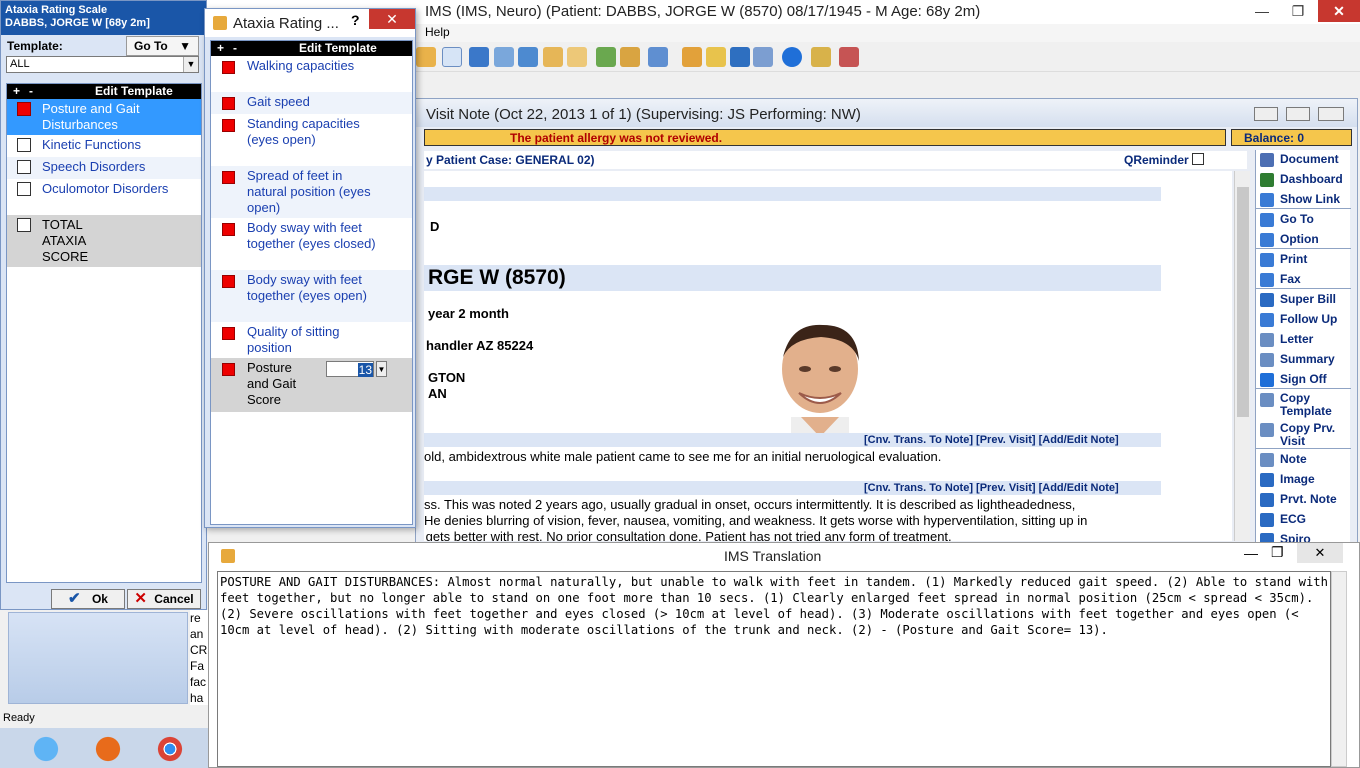  I want to click on goto-dropdown-button: Go To ▼, so click(162, 46).